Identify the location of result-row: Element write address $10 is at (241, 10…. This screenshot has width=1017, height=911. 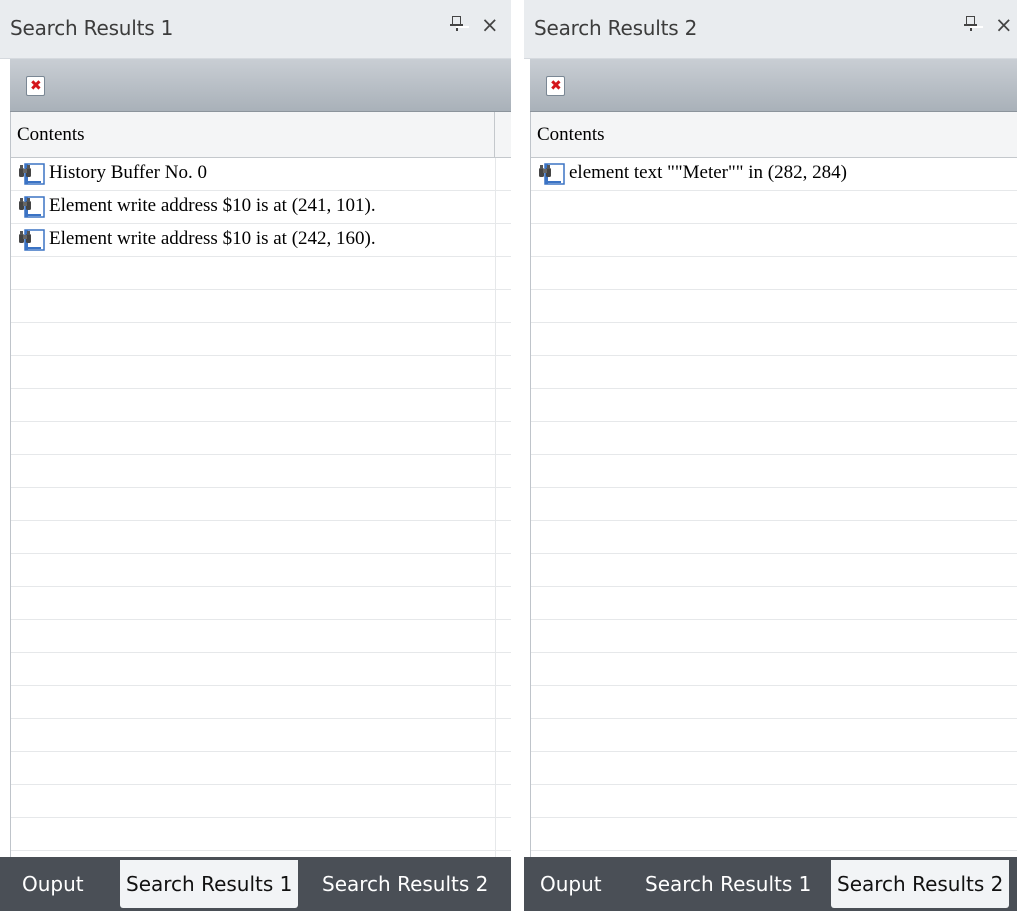
(261, 207).